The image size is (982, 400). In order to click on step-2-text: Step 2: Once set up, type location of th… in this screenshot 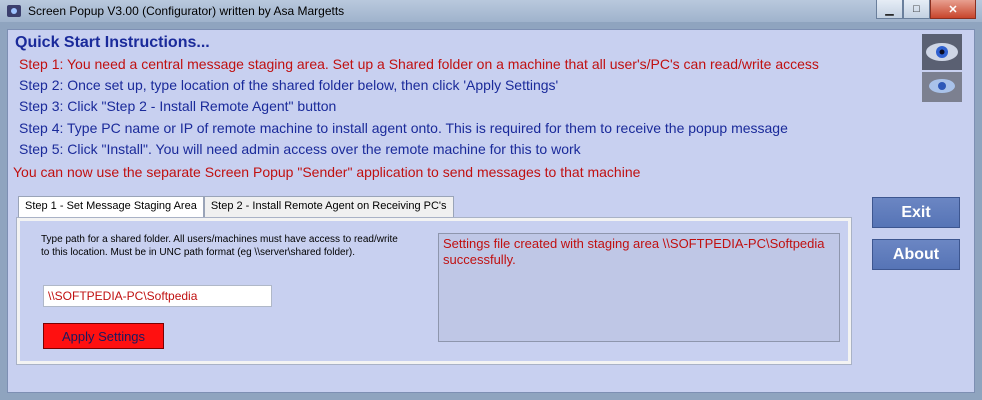, I will do `click(289, 85)`.